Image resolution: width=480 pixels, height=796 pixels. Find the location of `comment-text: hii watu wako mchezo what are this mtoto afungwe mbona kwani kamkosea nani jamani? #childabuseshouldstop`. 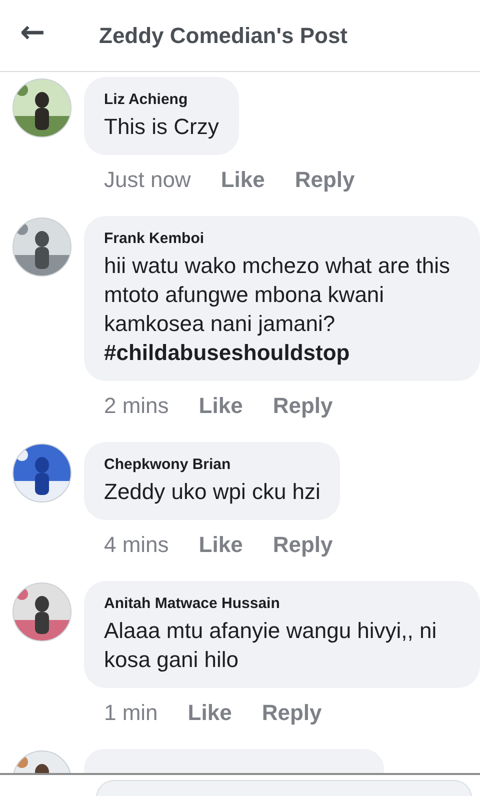

comment-text: hii watu wako mchezo what are this mtoto afungwe mbona kwani kamkosea nani jamani? #childabuseshouldstop is located at coordinates (278, 309).